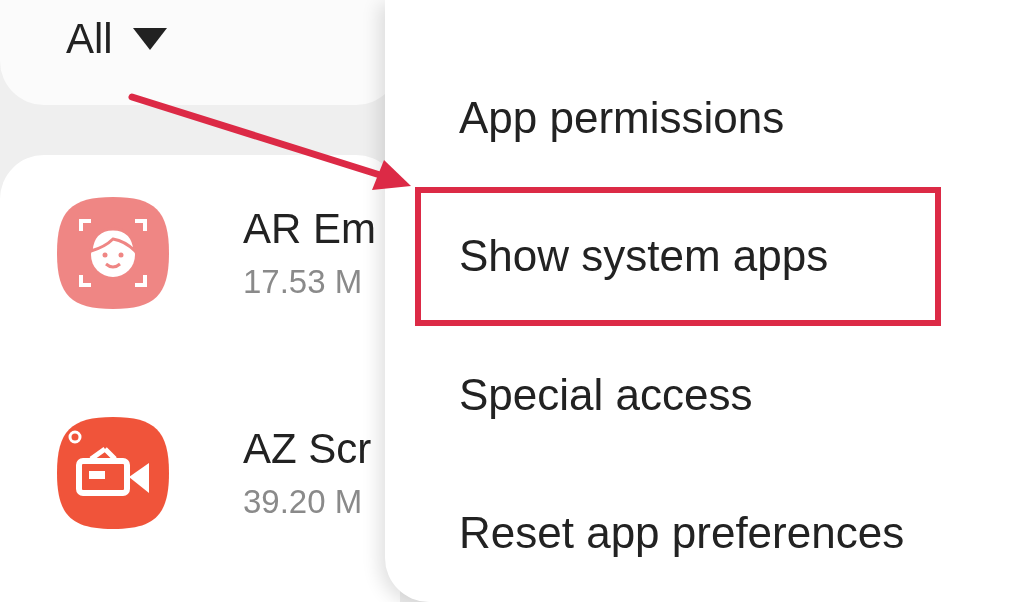 This screenshot has width=1024, height=602. I want to click on video-camera-icon, so click(113, 473).